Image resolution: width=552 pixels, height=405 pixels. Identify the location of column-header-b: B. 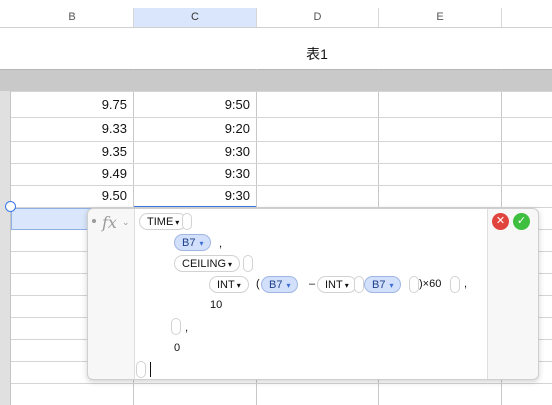
(72, 17).